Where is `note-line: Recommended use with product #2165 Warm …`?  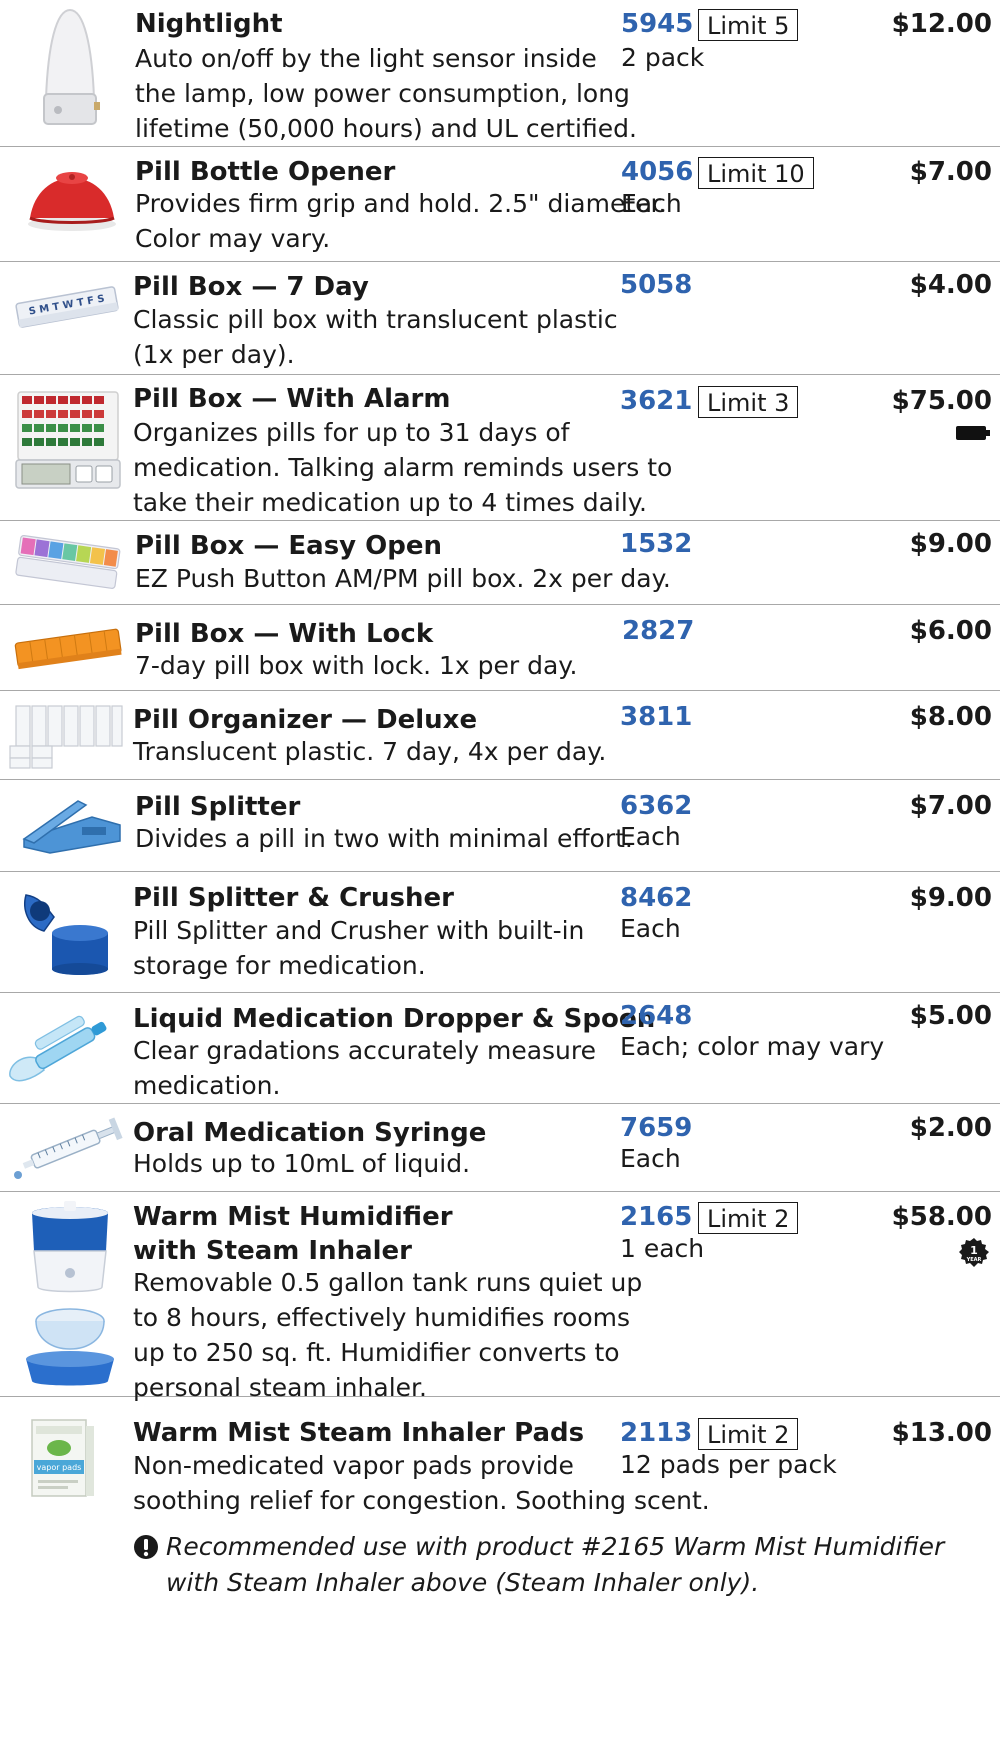
note-line: Recommended use with product #2165 Warm … is located at coordinates (555, 1546).